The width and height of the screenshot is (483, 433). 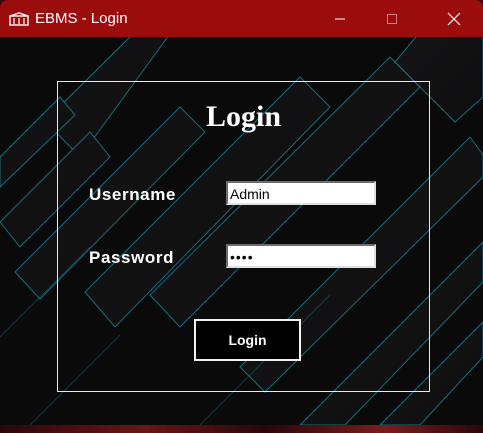 I want to click on window-title: EBMS - Login, so click(x=81, y=18).